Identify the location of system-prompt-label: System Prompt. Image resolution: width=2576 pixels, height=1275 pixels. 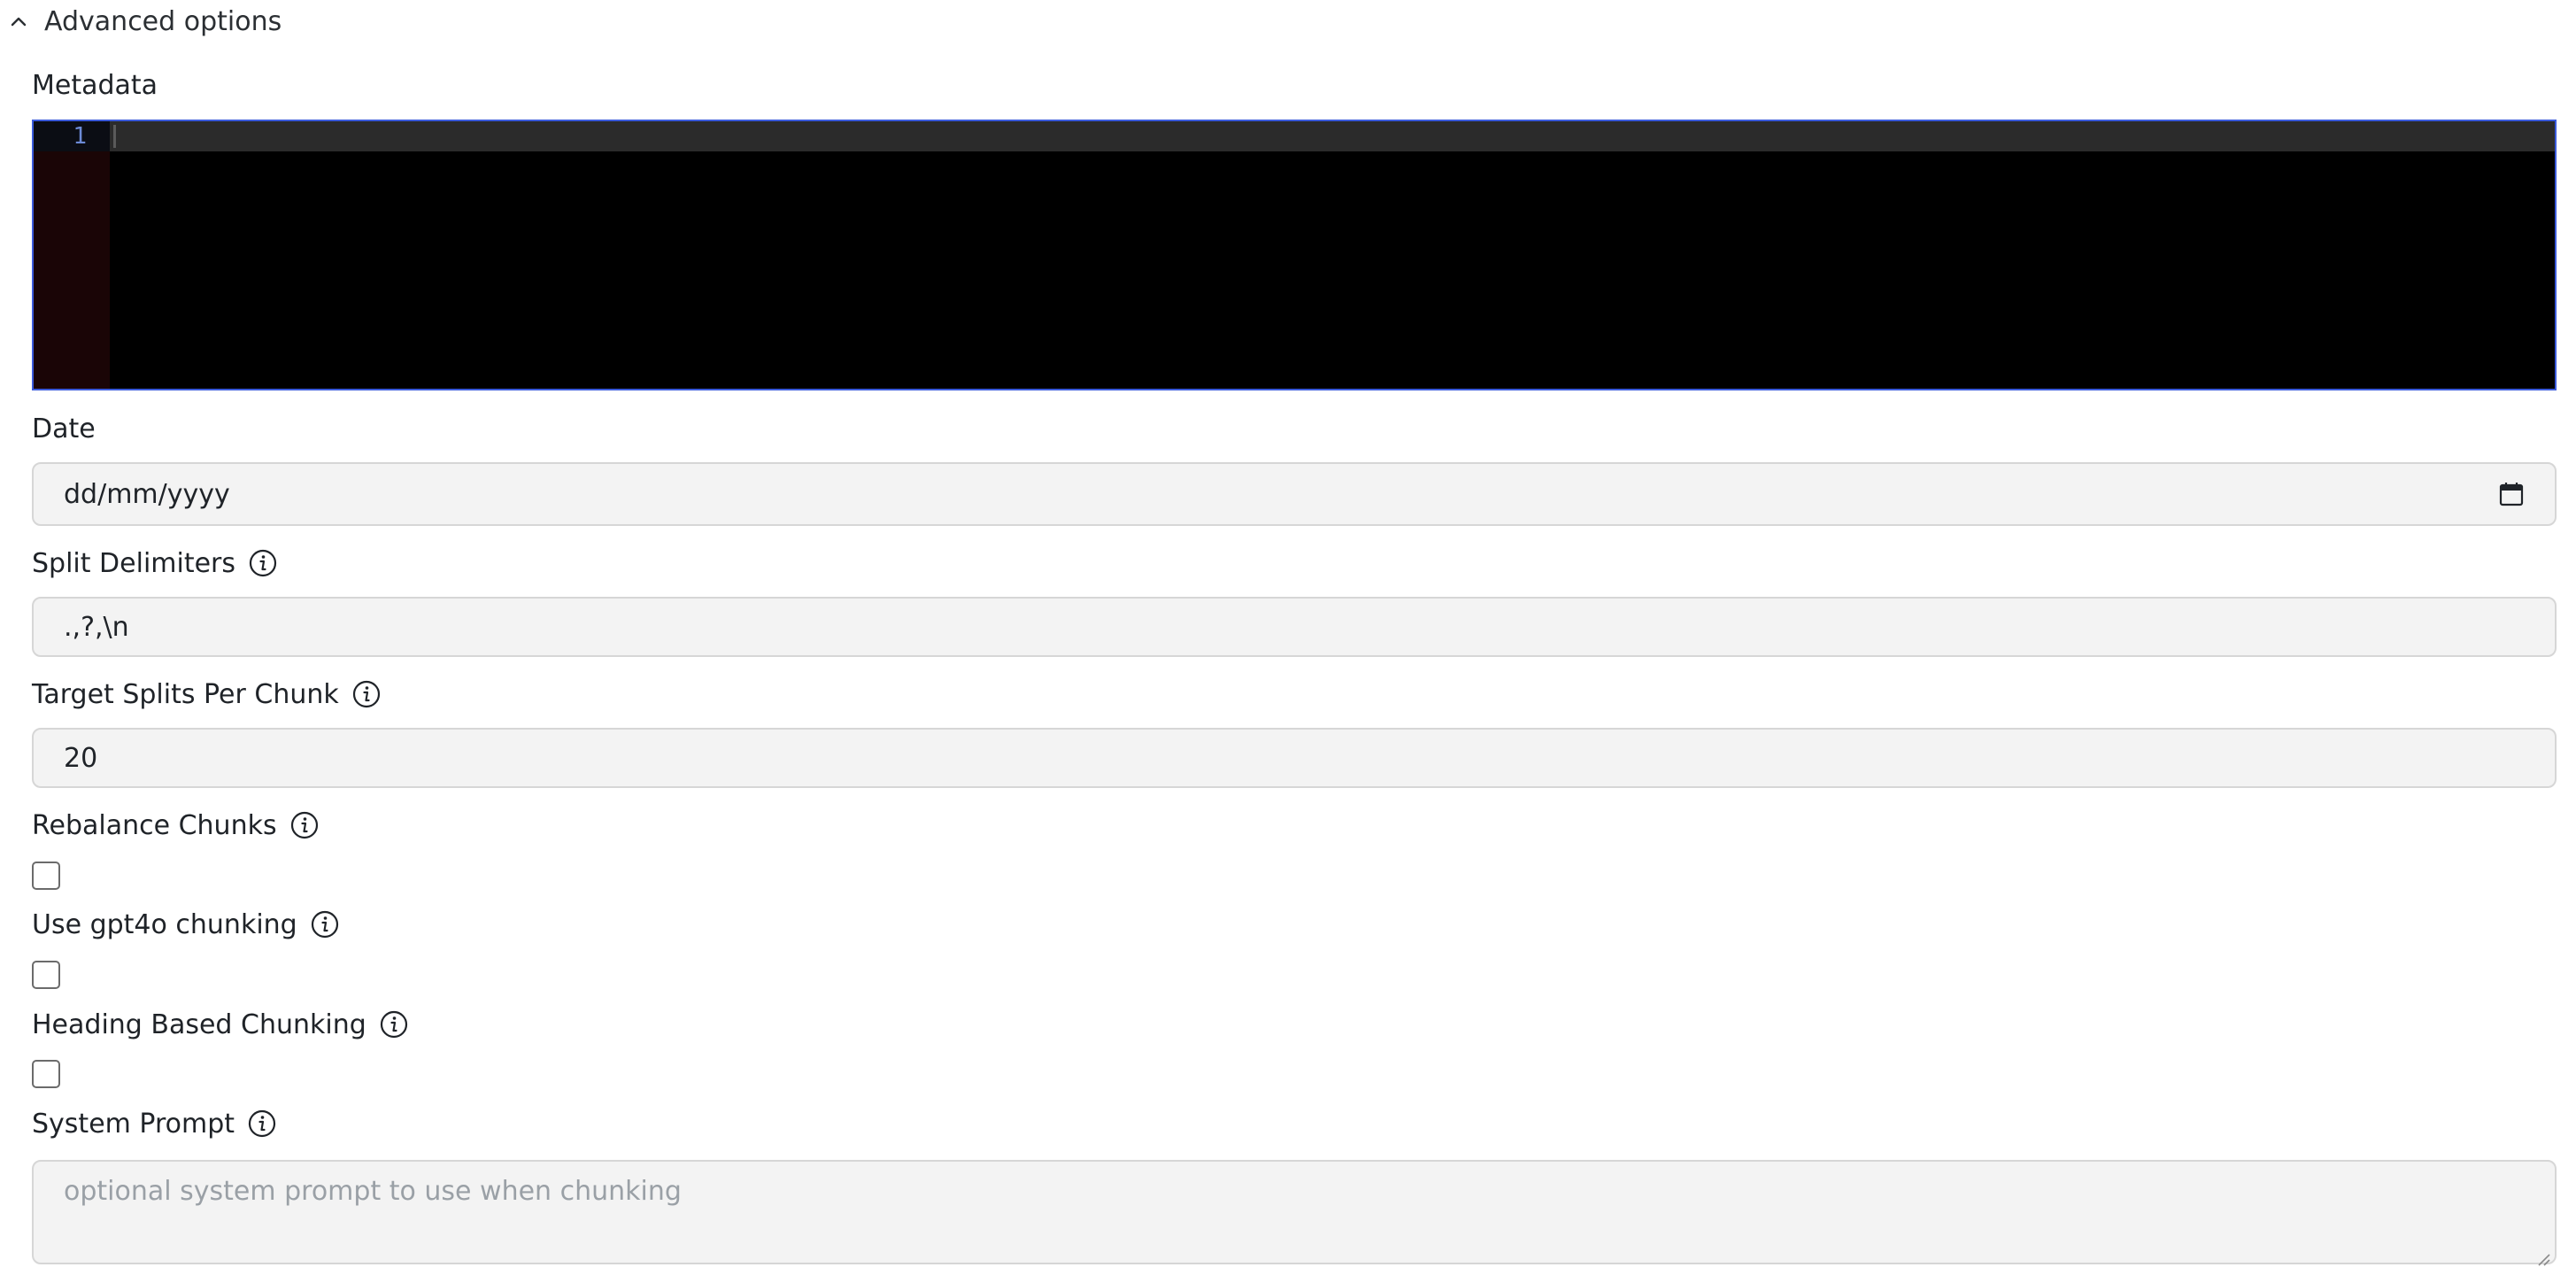
(133, 1124).